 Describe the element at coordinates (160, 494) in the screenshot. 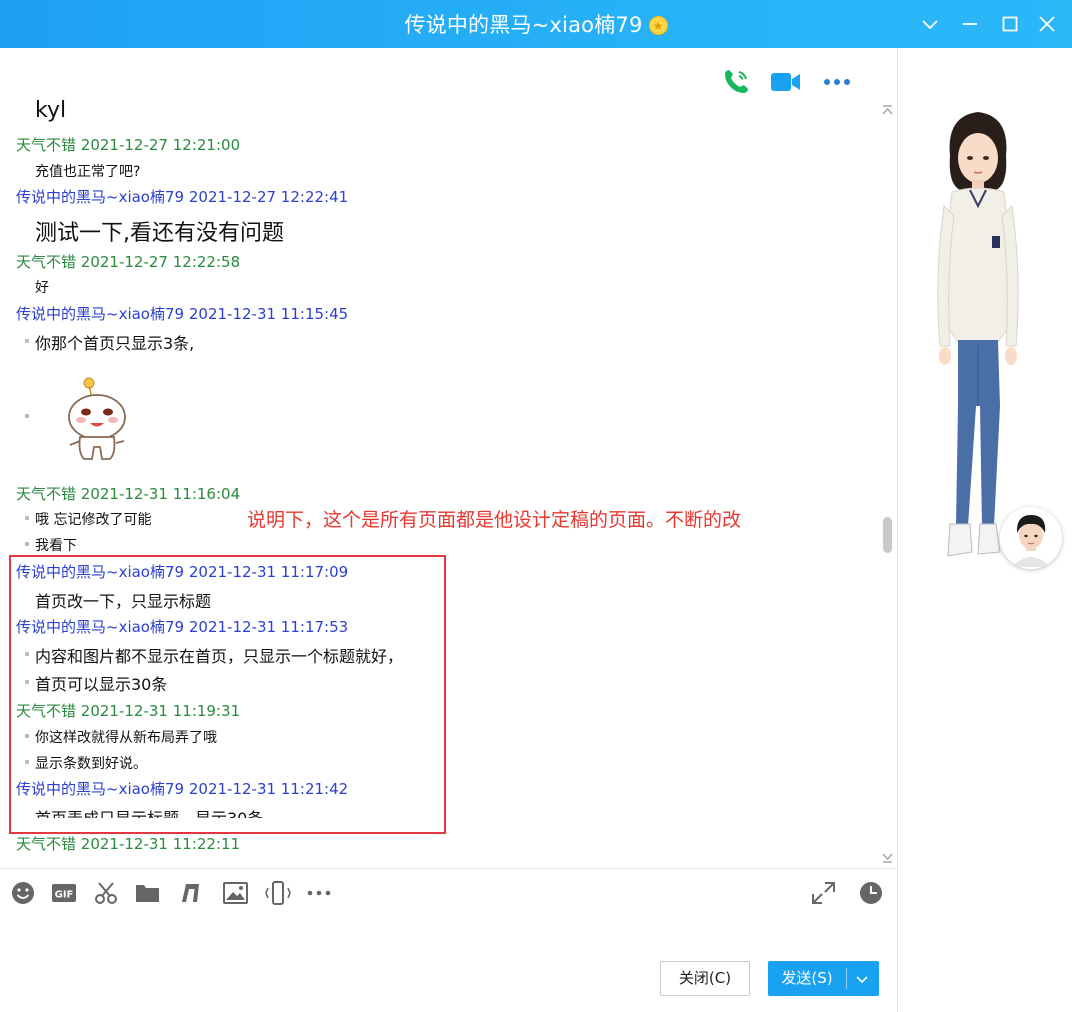

I see `timestamp: 2021-12-31 11:16:04` at that location.